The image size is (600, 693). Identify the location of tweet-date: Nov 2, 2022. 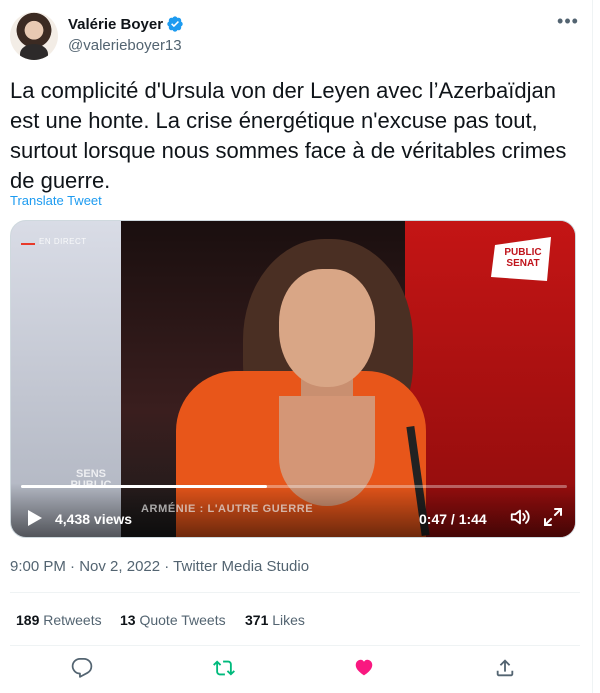
(119, 566).